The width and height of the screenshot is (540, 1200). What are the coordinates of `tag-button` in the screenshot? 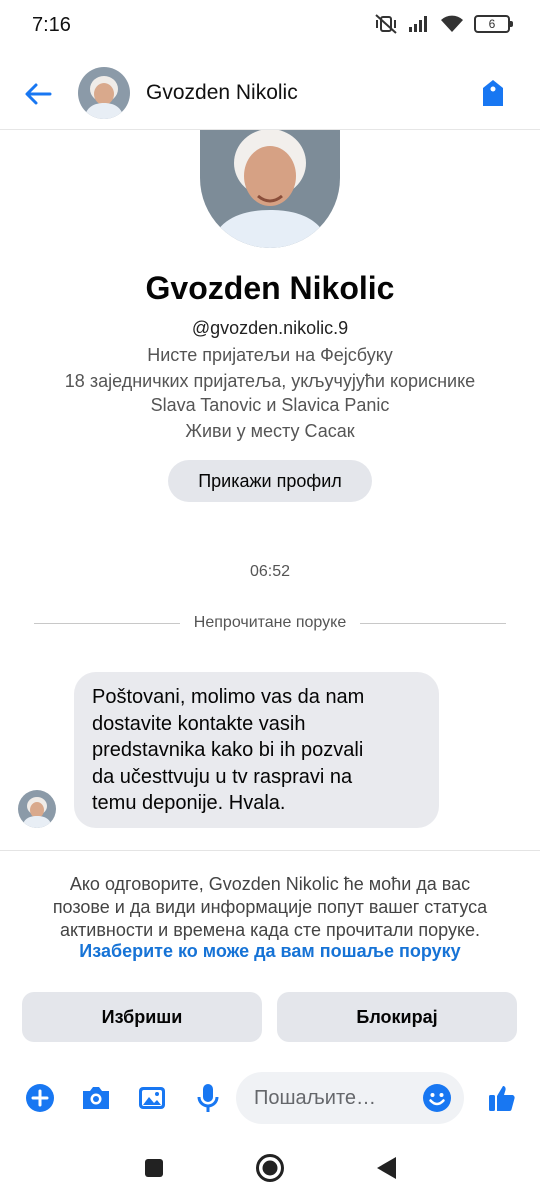 It's located at (493, 93).